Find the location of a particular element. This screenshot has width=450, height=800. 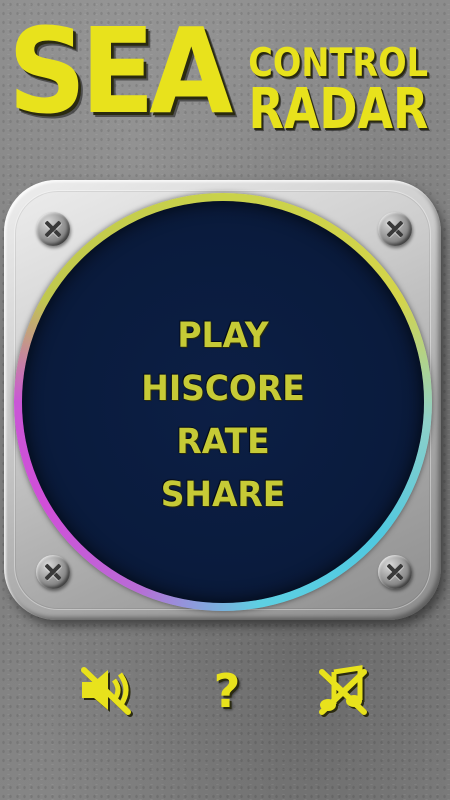

sound-toggle-button is located at coordinates (106, 691).